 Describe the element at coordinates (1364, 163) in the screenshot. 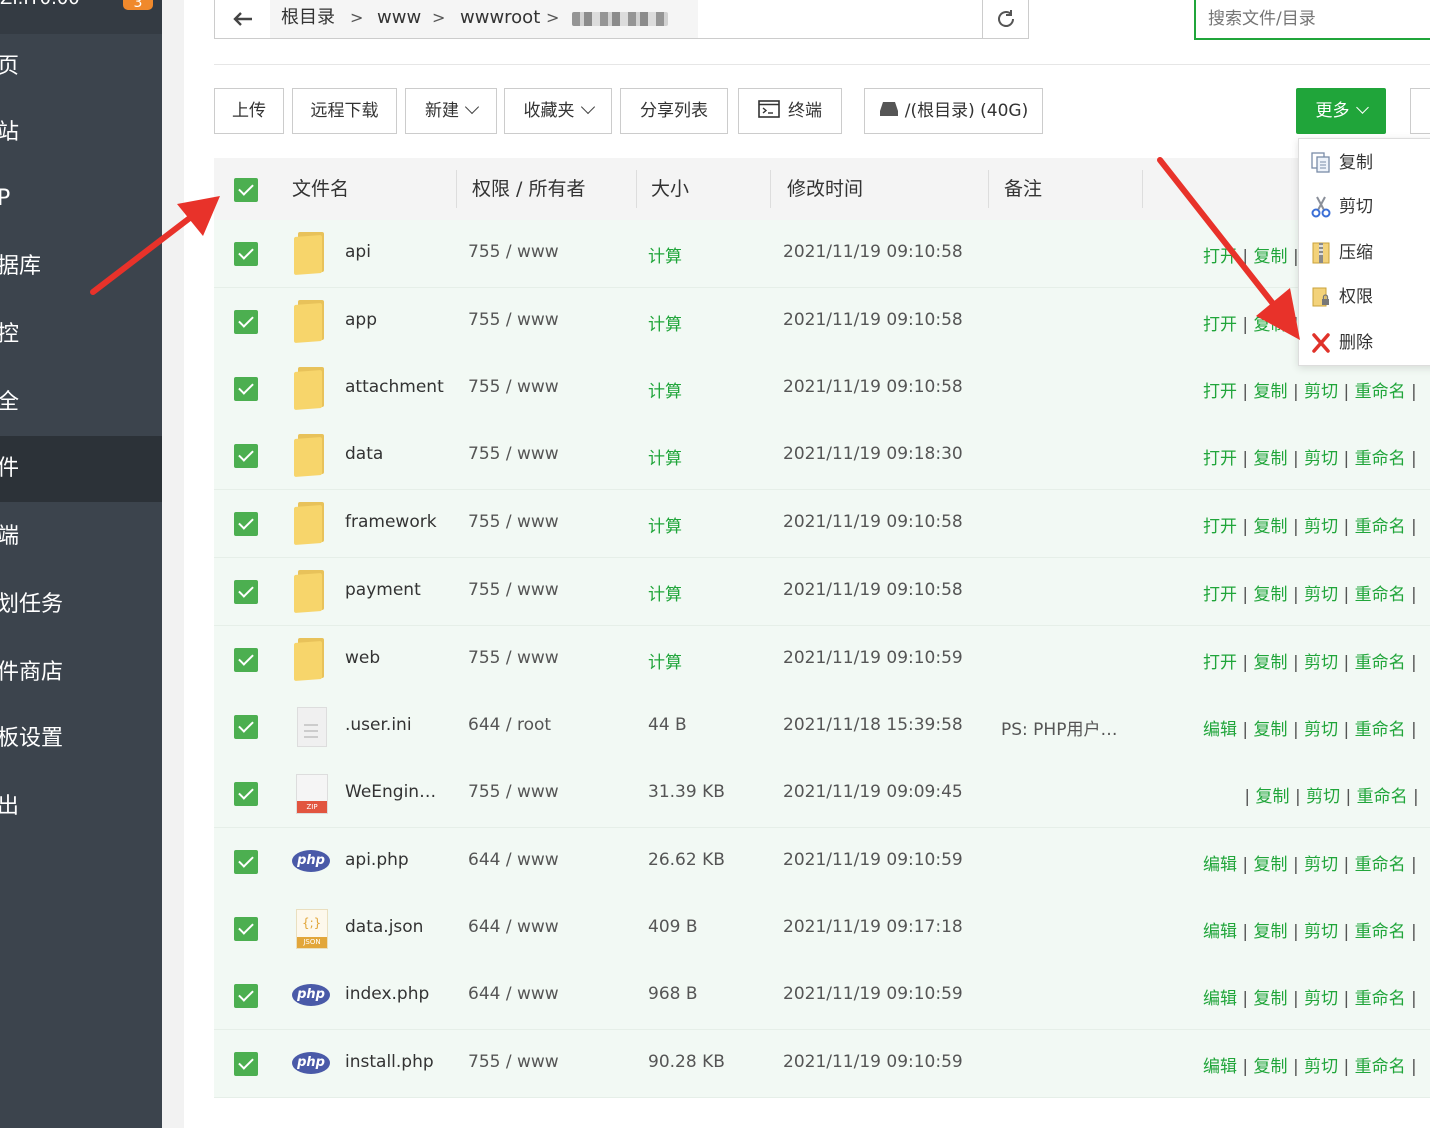

I see `menu-item-copy: 复制` at that location.